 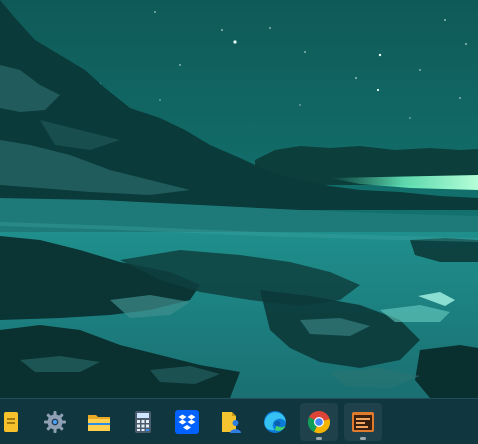 I want to click on taskbar-app-sticky-notes, so click(x=15, y=422).